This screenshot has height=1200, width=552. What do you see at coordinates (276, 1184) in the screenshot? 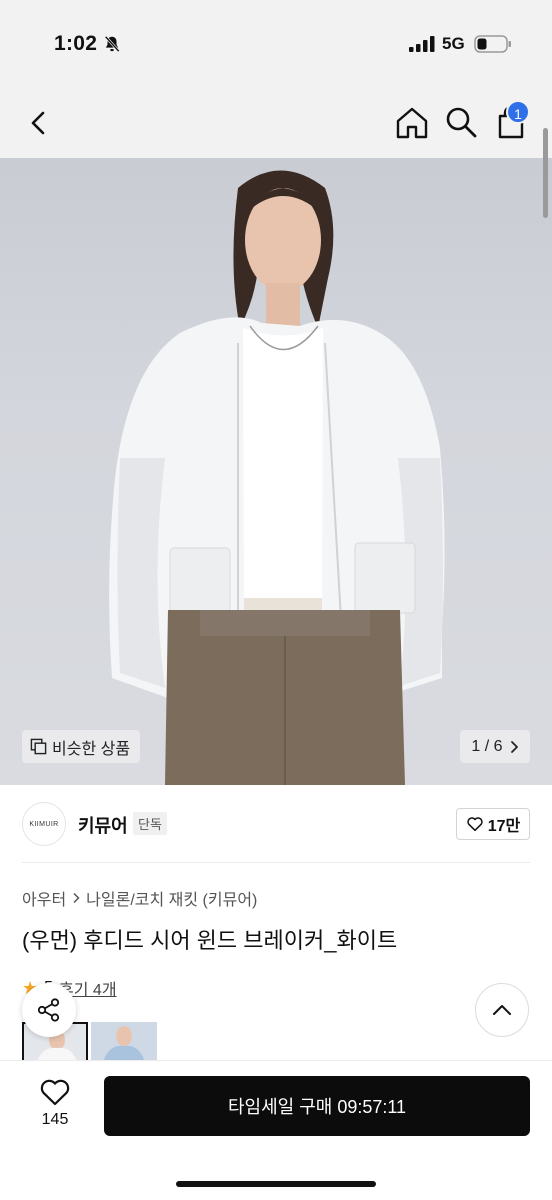
I see `home-indicator` at bounding box center [276, 1184].